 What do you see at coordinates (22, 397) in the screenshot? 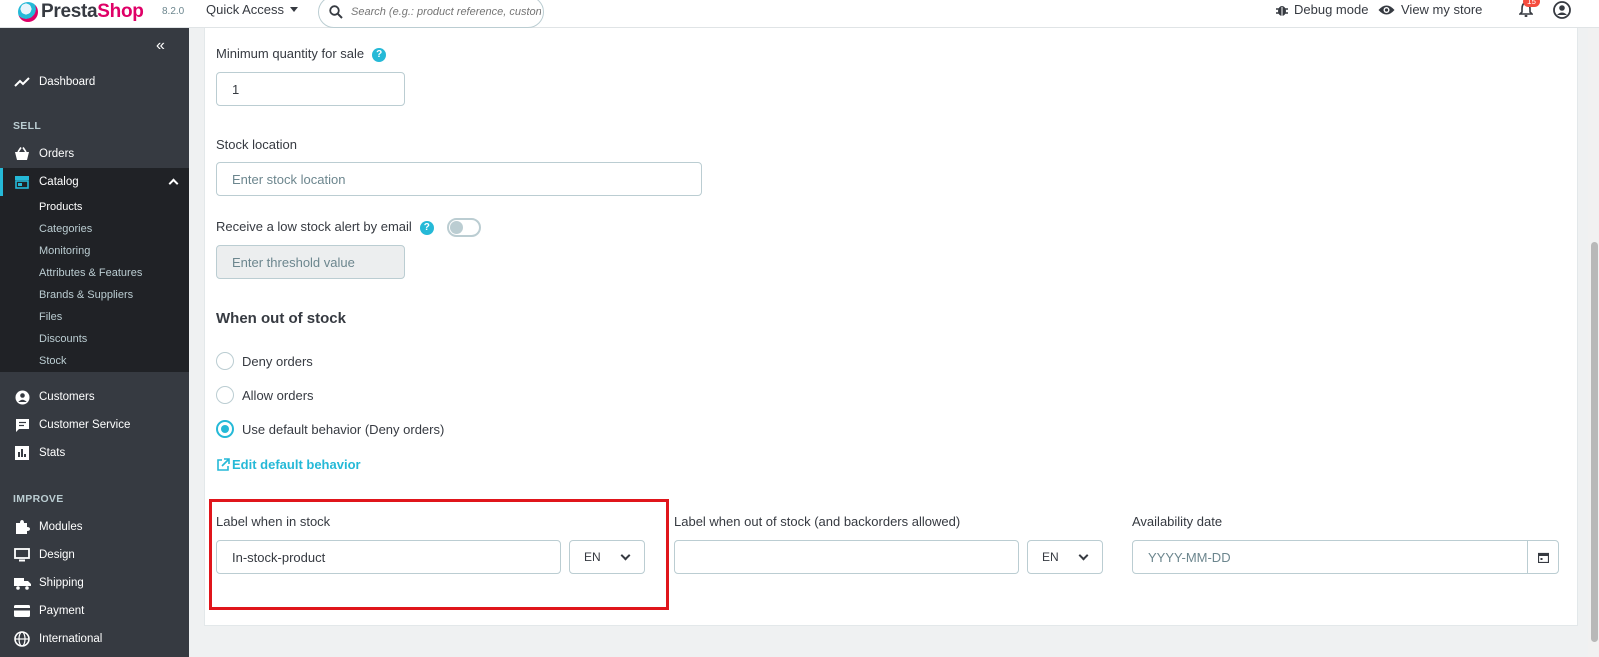
I see `account-circle-icon` at bounding box center [22, 397].